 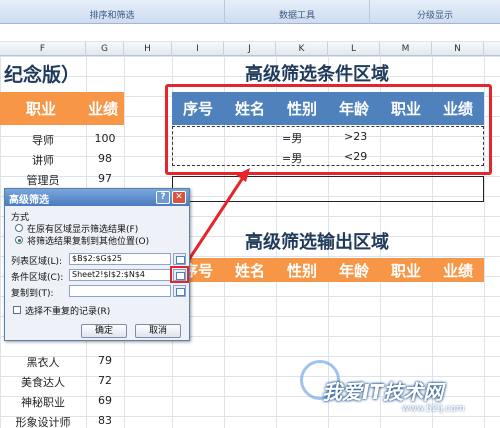 I want to click on dialog-title: 高级筛选, so click(x=29, y=200).